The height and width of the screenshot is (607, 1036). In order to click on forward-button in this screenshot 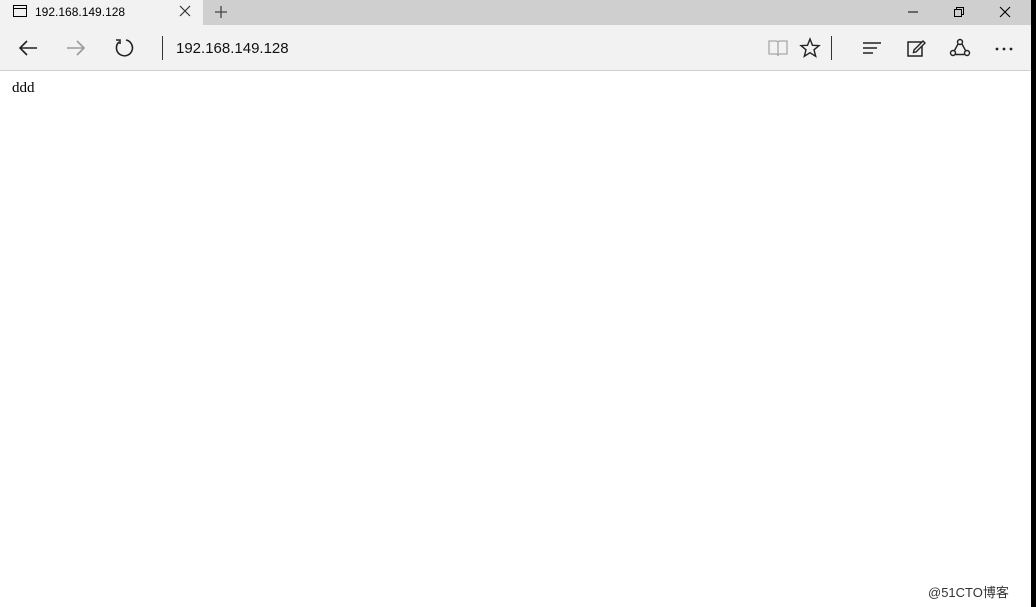, I will do `click(76, 48)`.